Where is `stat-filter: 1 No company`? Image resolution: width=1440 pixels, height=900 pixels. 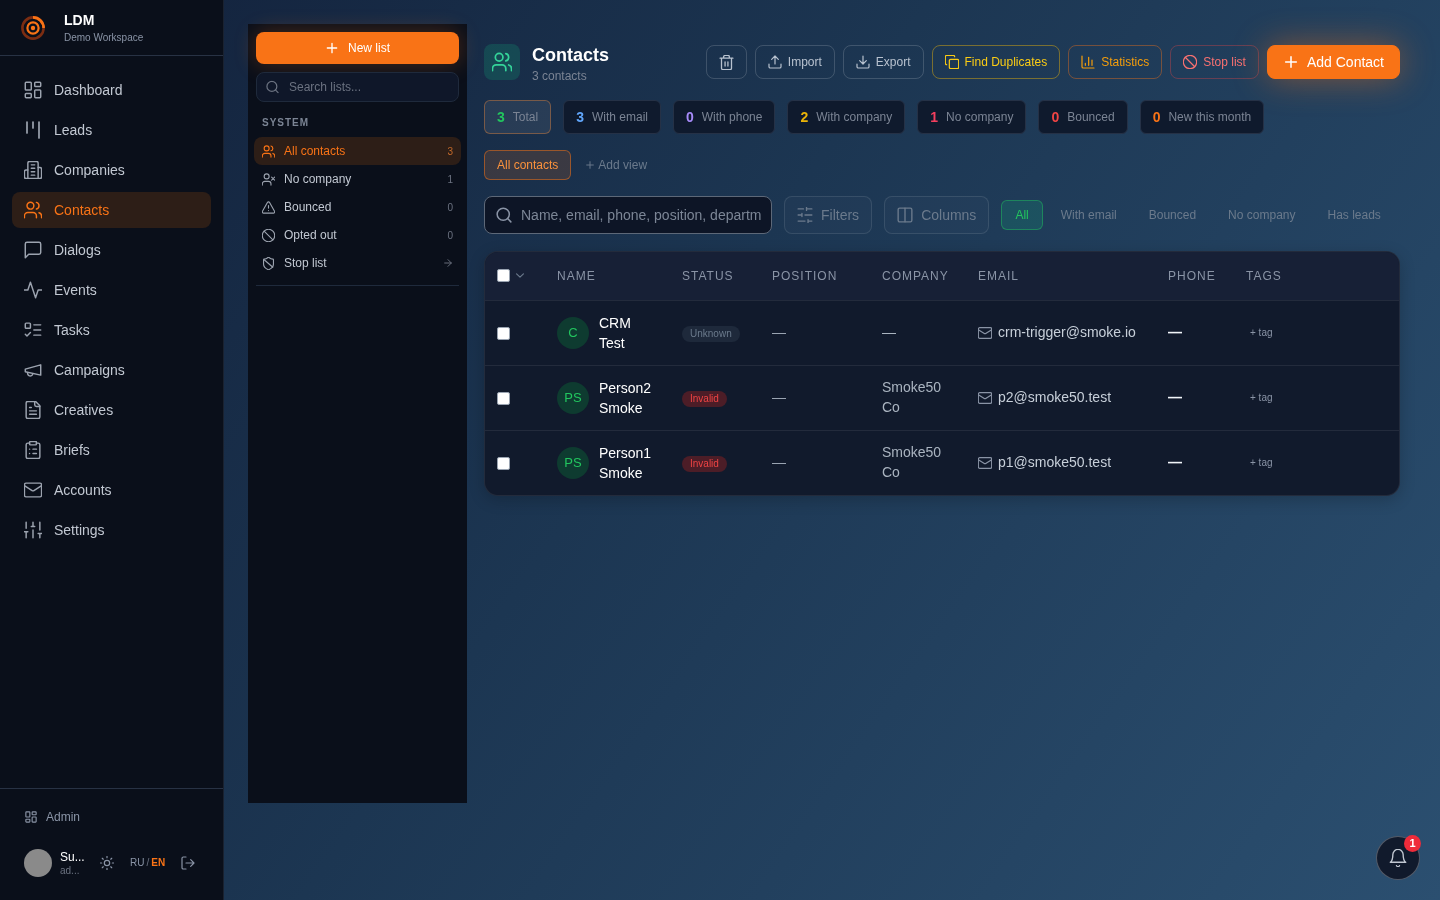 stat-filter: 1 No company is located at coordinates (972, 117).